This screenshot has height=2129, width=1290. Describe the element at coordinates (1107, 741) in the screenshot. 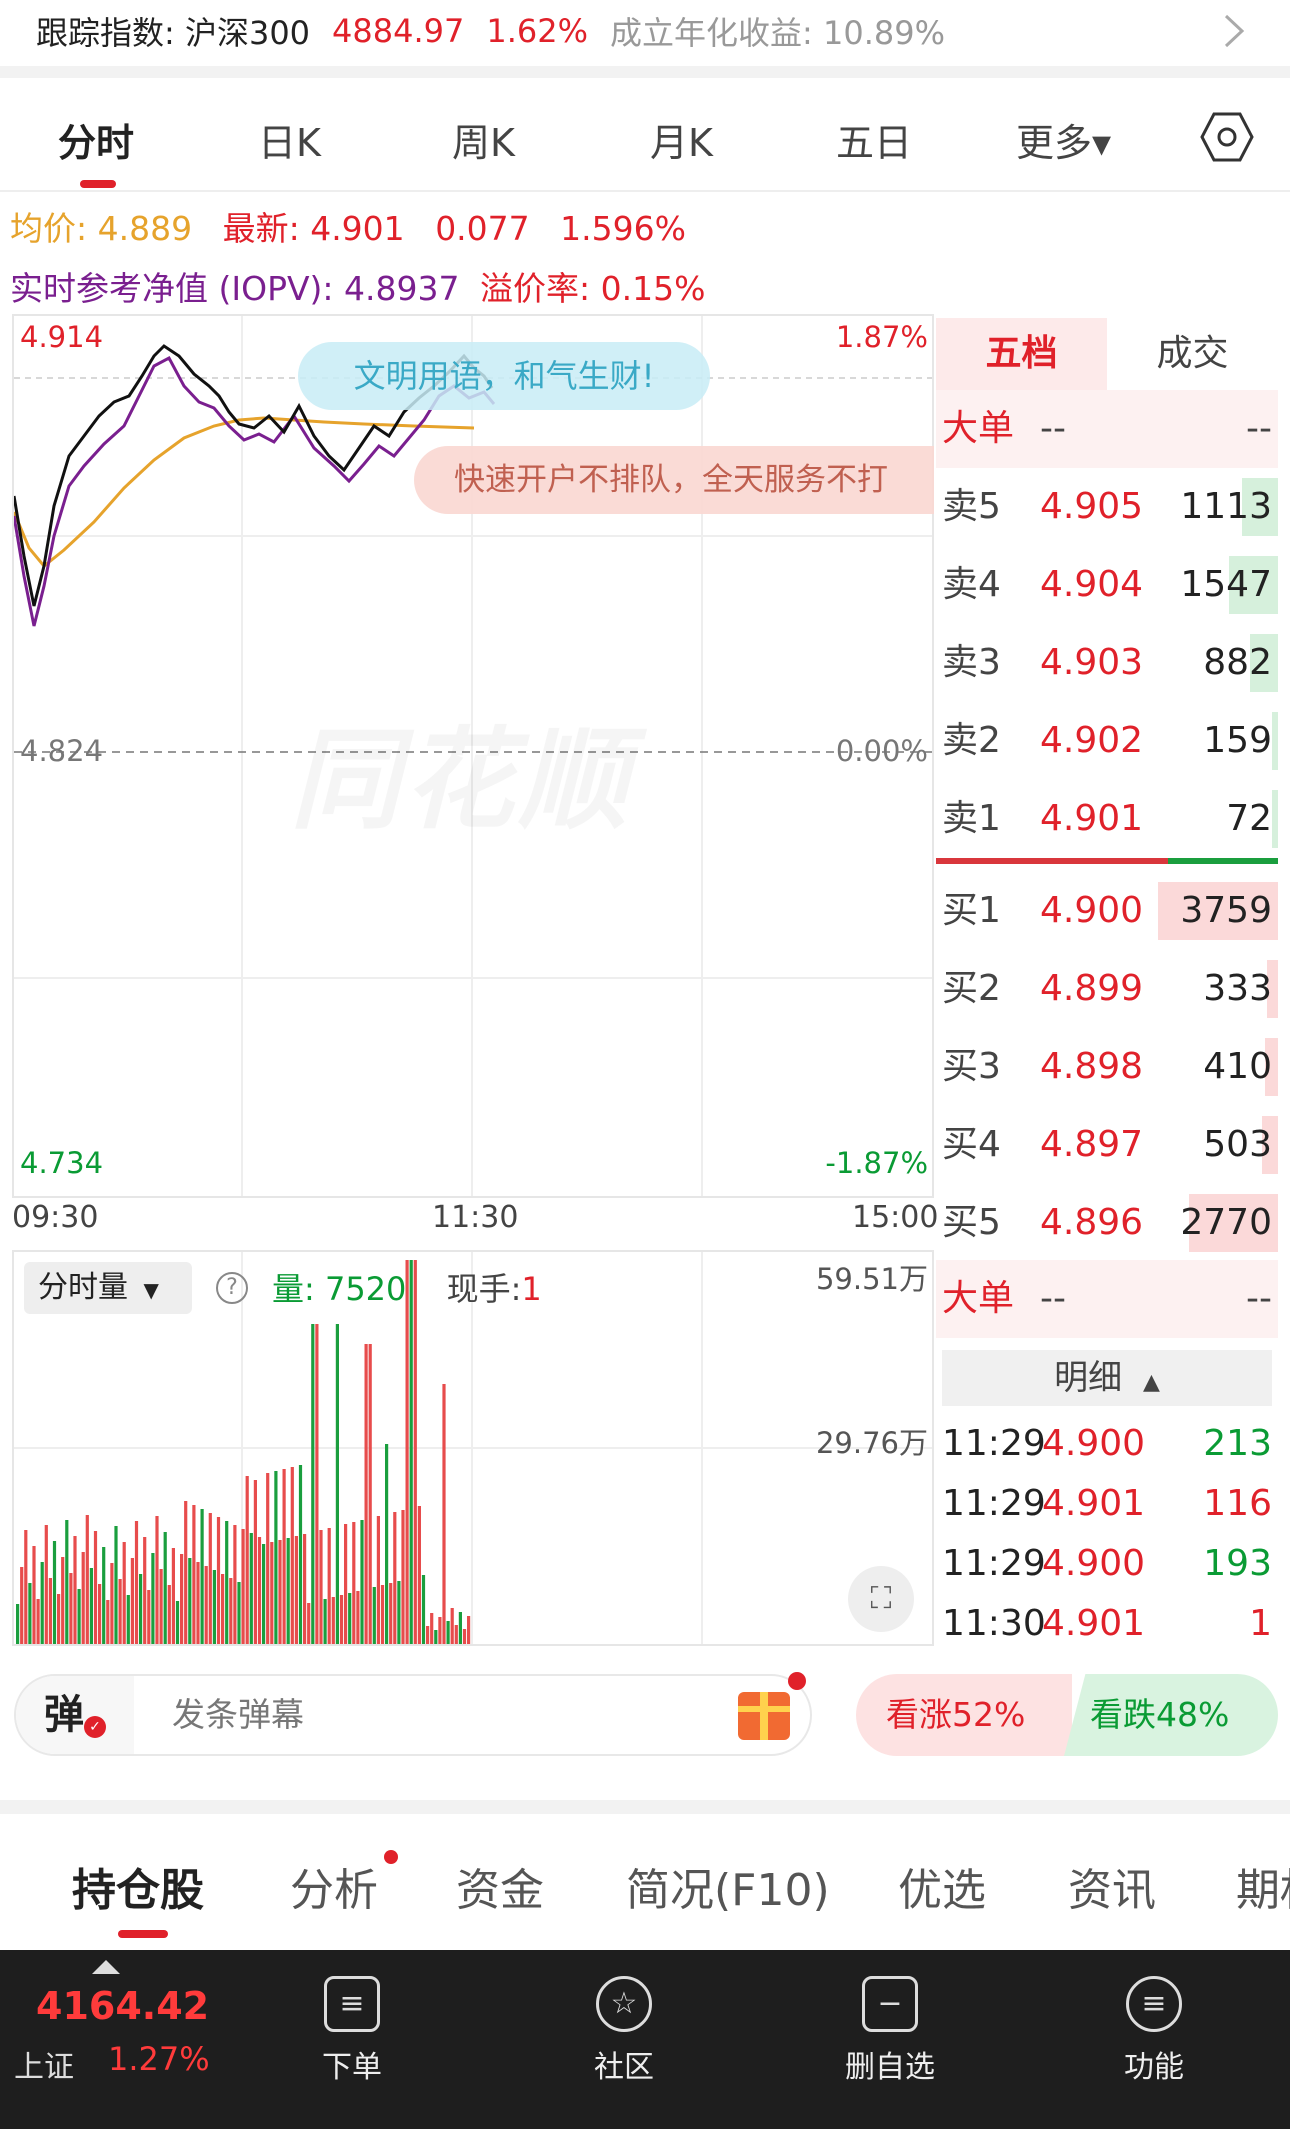

I see `sell-level-row: 卖2 4.902 159` at that location.